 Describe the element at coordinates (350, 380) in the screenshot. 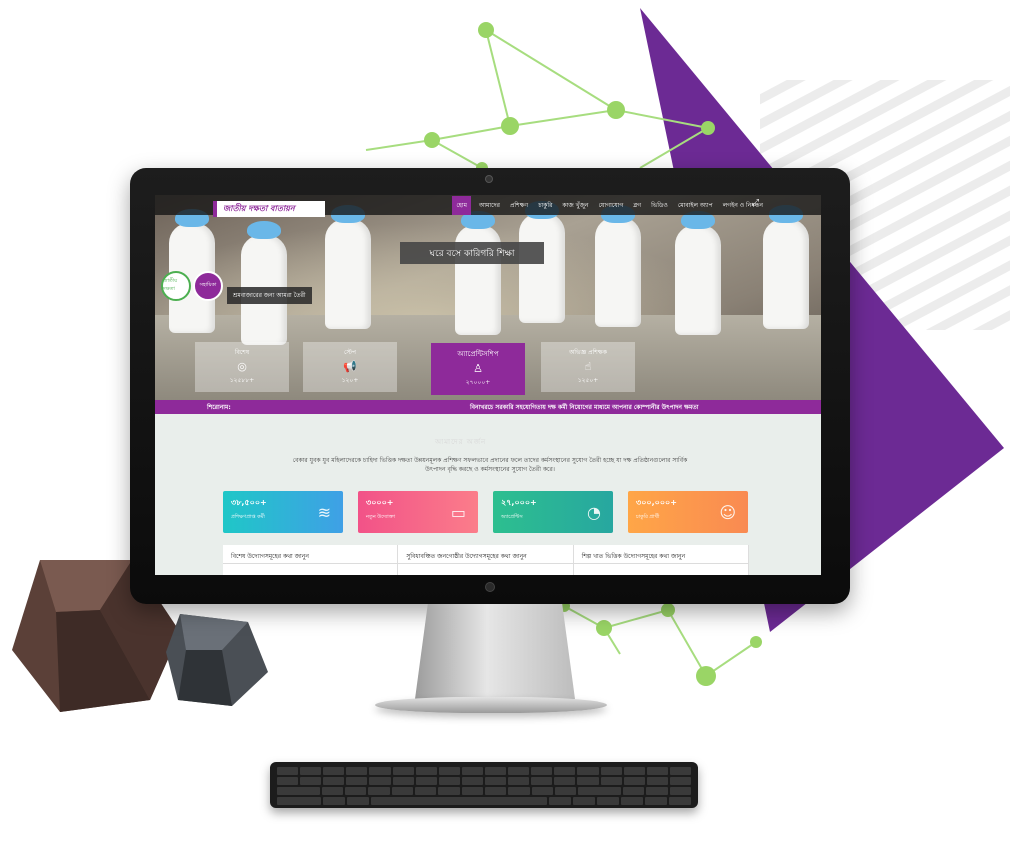

I see `stat-tile-value: ১২০+` at that location.